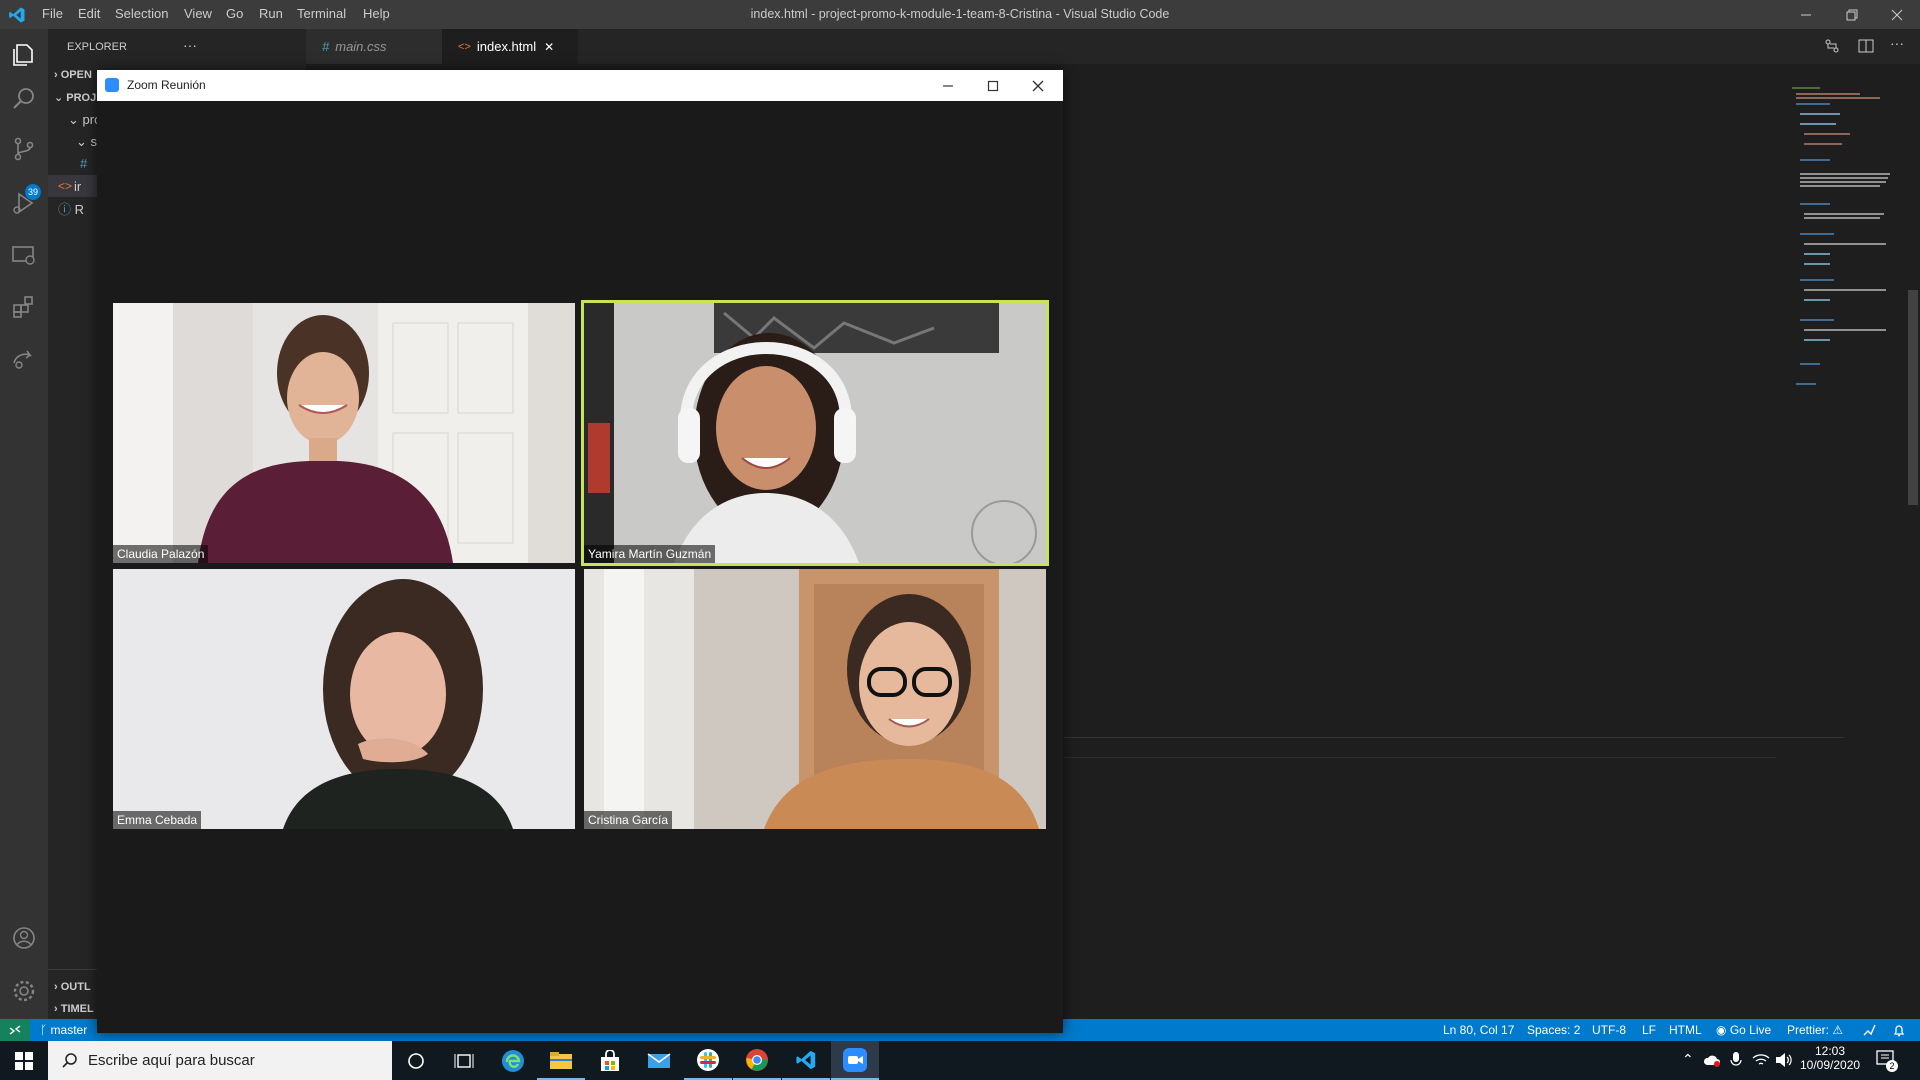 This screenshot has height=1080, width=1920. Describe the element at coordinates (1553, 1030) in the screenshot. I see `indentation: Spaces: 2` at that location.